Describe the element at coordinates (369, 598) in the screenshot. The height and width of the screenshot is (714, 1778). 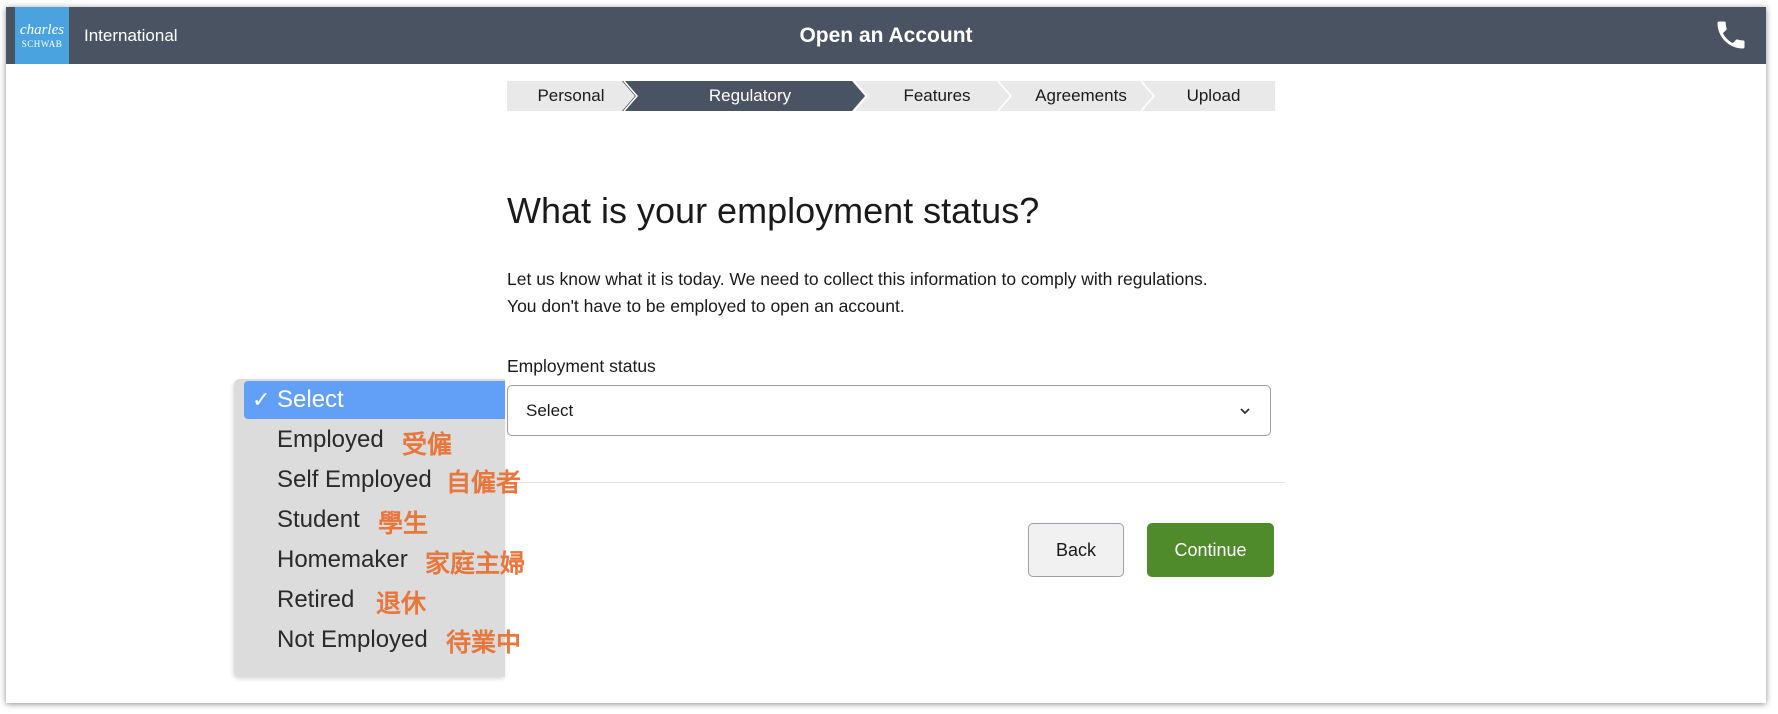
I see `dropdown-option-retired: Retired` at that location.